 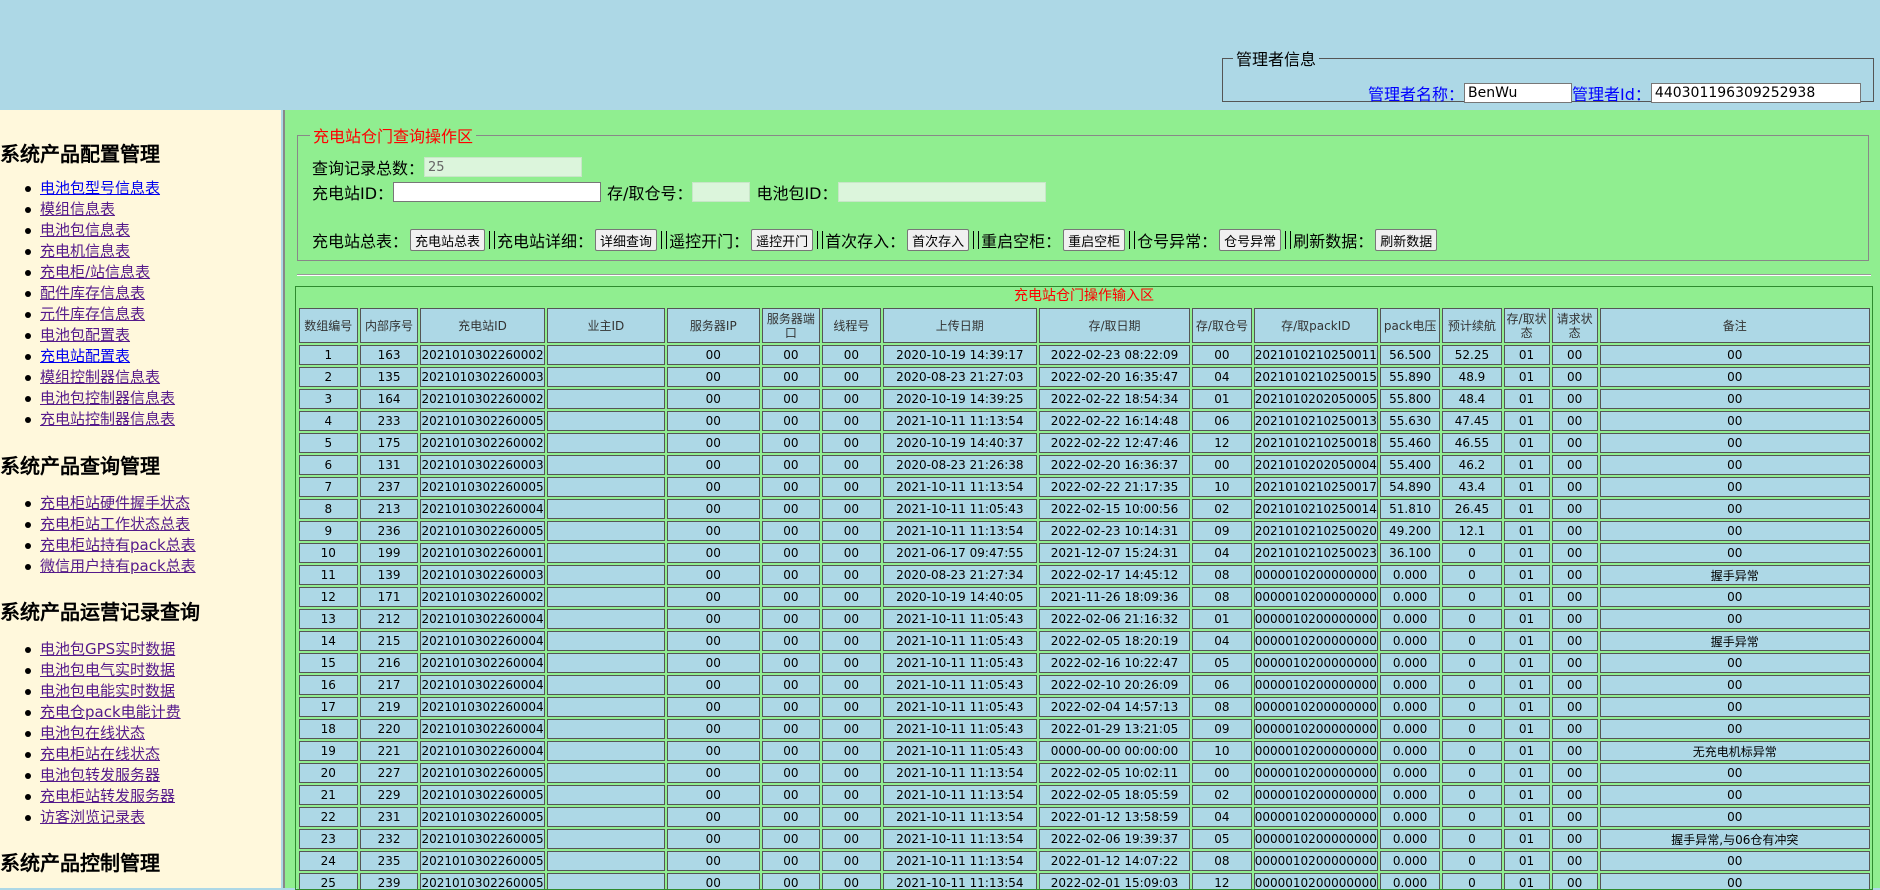 I want to click on sidebar-link: 电池包在线状态, so click(x=92, y=733).